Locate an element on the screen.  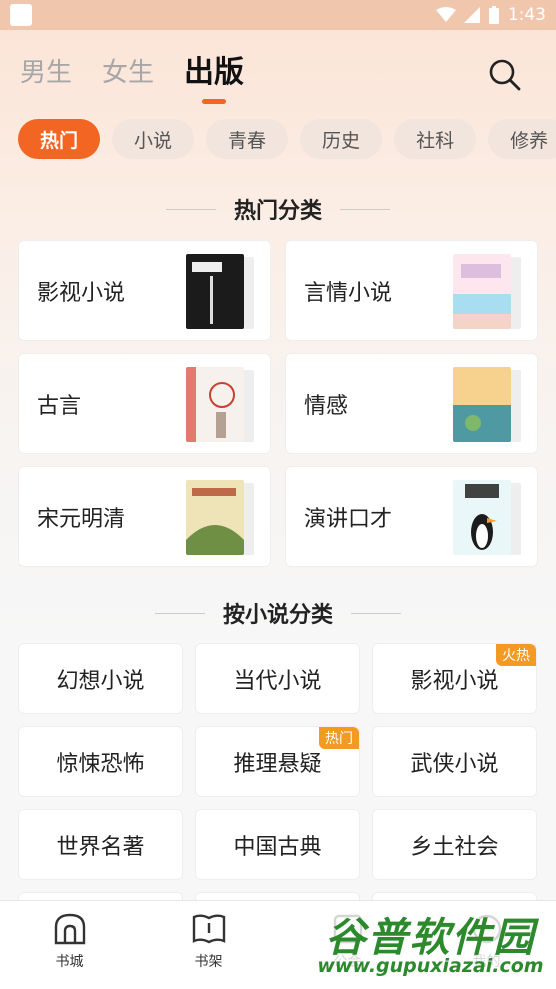
nav-bookstore: 书城 is located at coordinates (69, 945).